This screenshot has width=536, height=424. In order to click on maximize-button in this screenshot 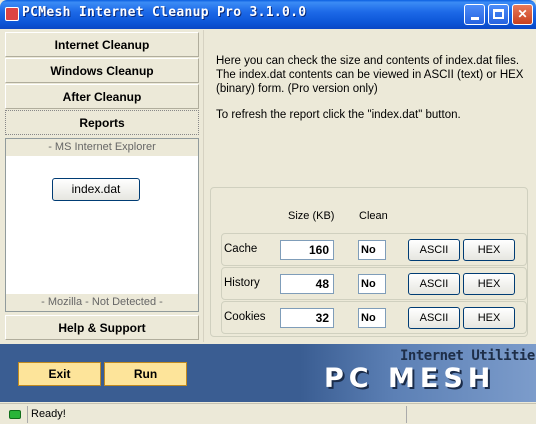, I will do `click(498, 14)`.